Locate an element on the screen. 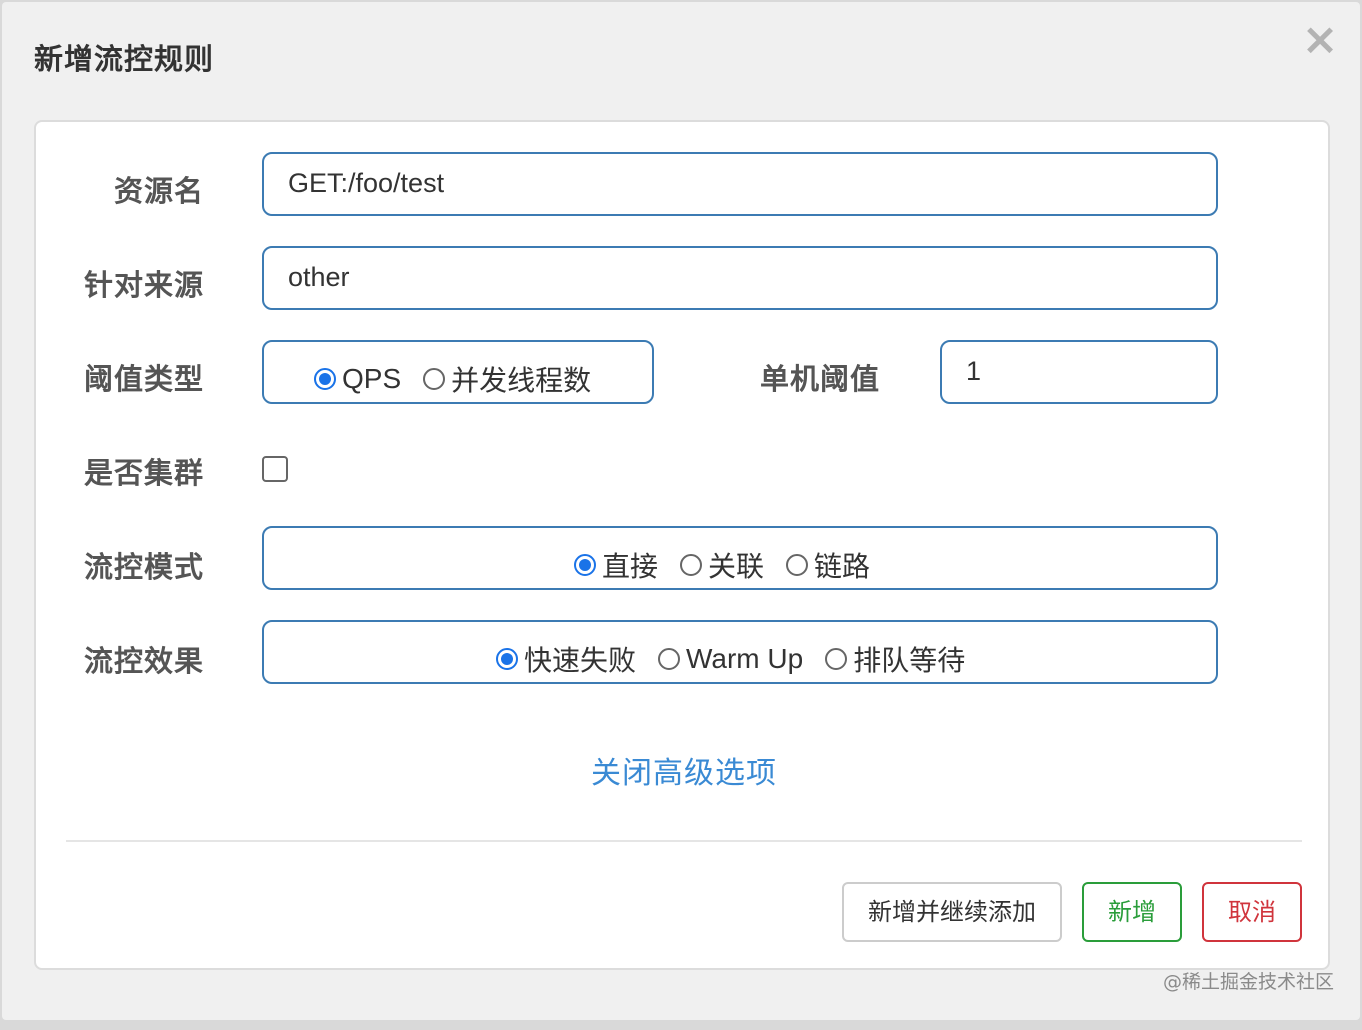 The width and height of the screenshot is (1362, 1030). footer-divider is located at coordinates (684, 841).